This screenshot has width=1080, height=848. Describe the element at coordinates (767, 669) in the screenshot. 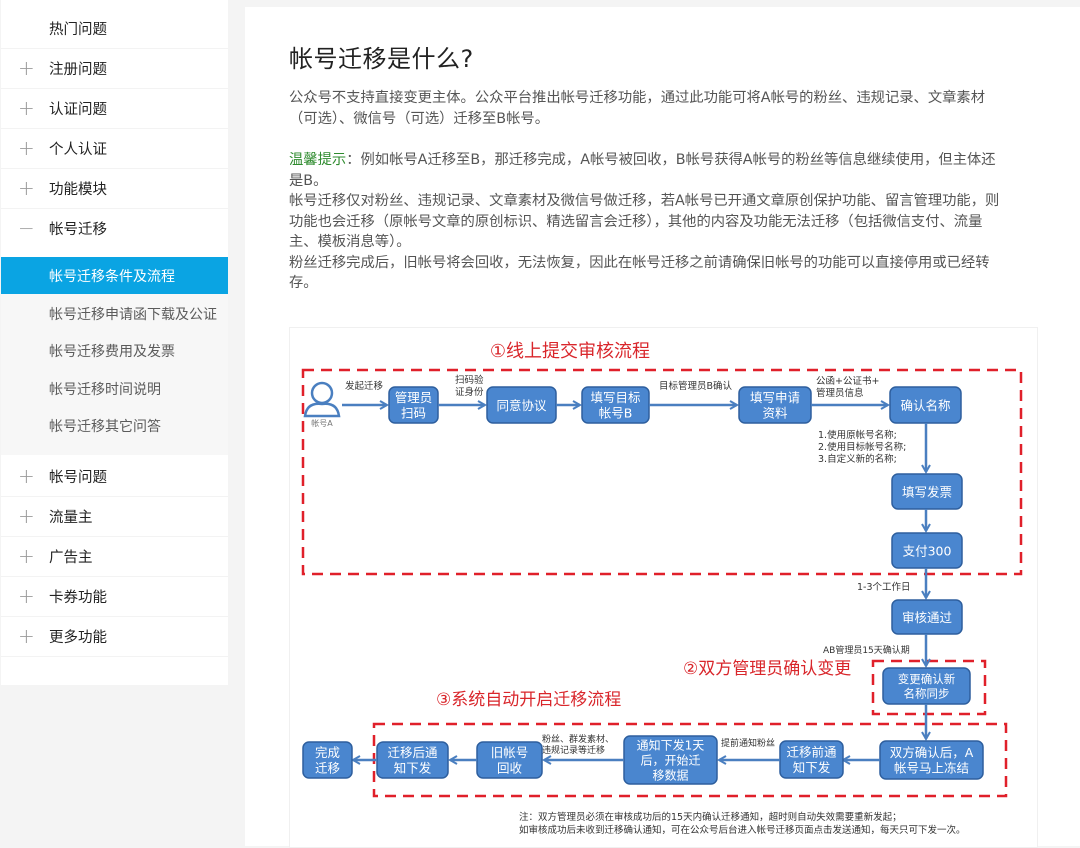

I see `stage2-title: ②双方管理员确认变更` at that location.